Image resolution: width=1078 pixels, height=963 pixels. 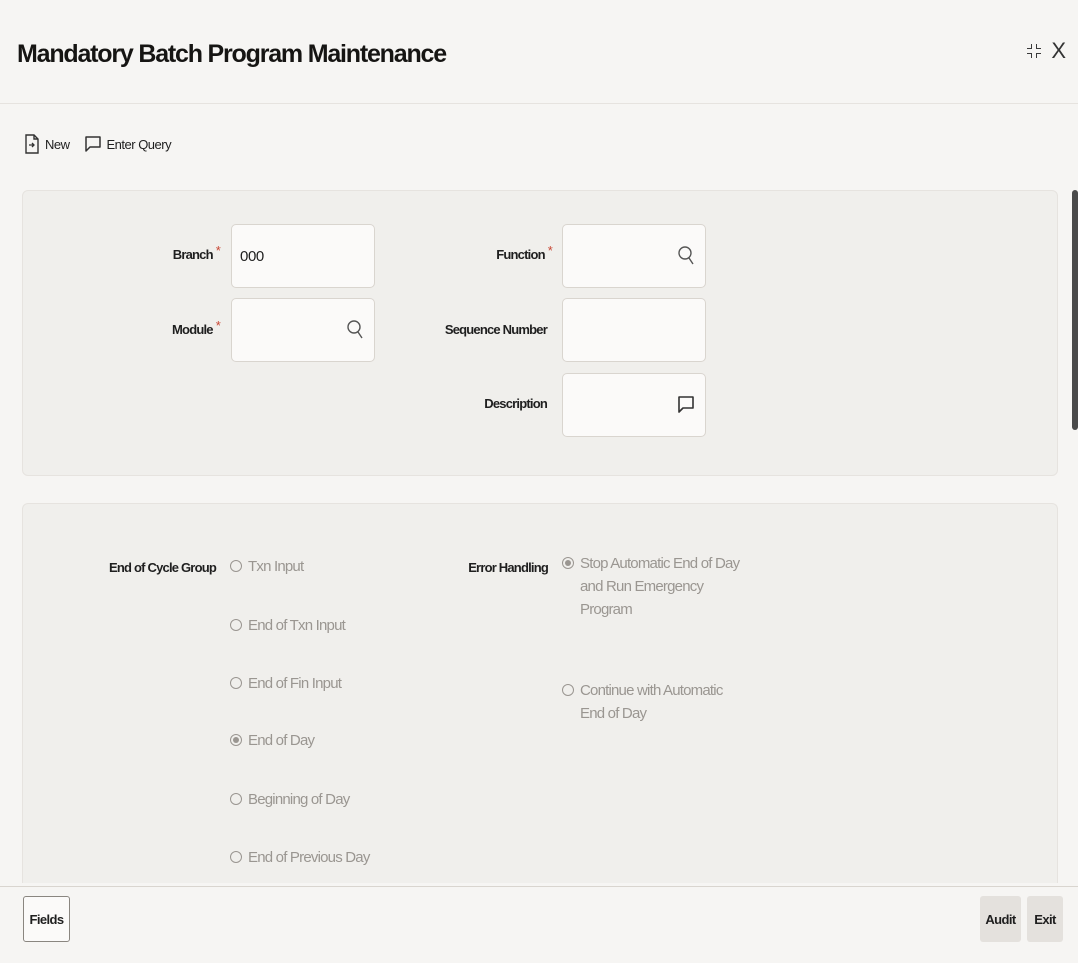 What do you see at coordinates (297, 625) in the screenshot?
I see `radio-label: End of Txn Input` at bounding box center [297, 625].